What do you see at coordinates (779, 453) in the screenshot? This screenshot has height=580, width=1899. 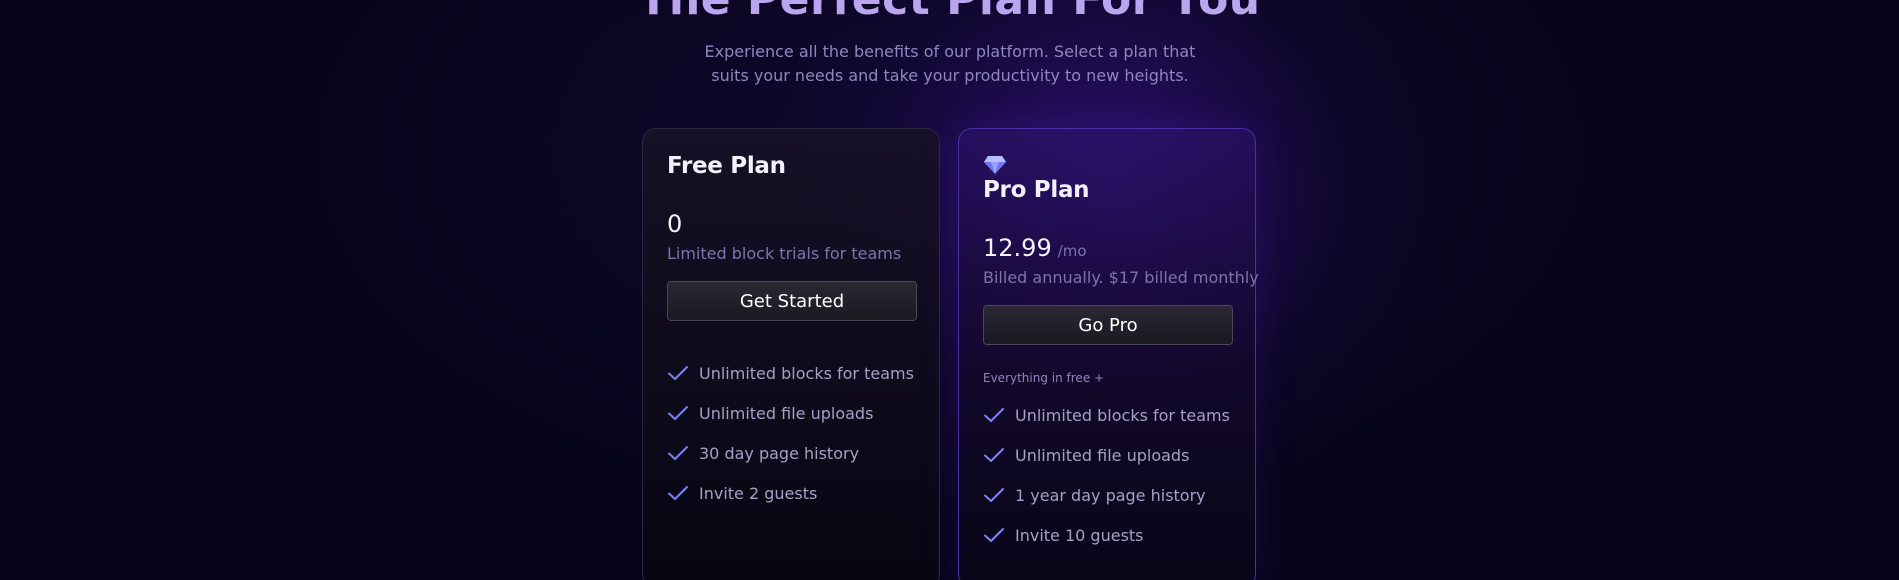 I see `feature-label: 30 day page history` at bounding box center [779, 453].